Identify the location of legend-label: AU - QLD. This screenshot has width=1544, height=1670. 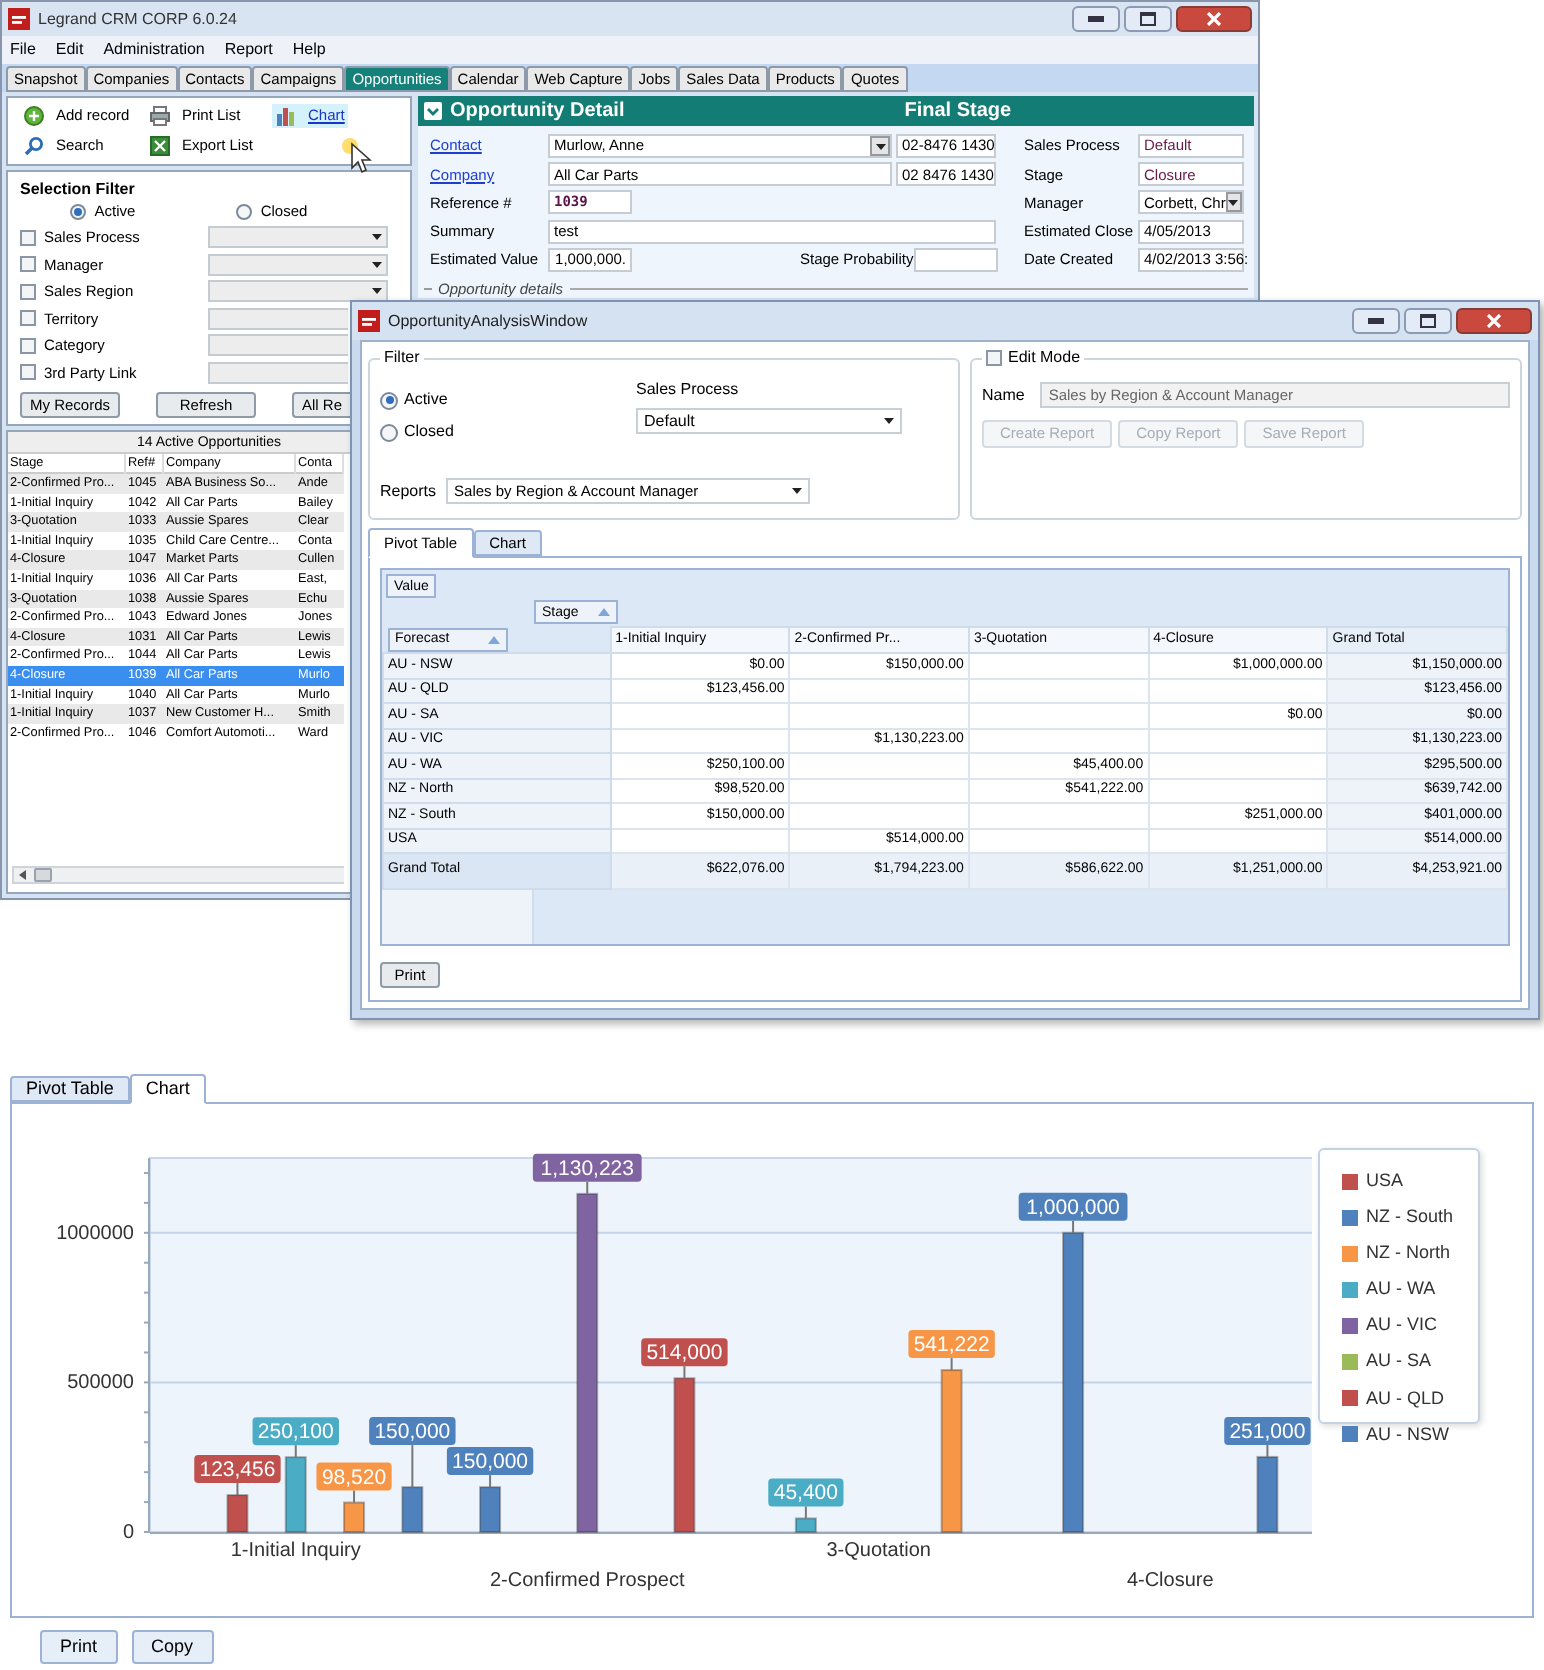
(1405, 1398).